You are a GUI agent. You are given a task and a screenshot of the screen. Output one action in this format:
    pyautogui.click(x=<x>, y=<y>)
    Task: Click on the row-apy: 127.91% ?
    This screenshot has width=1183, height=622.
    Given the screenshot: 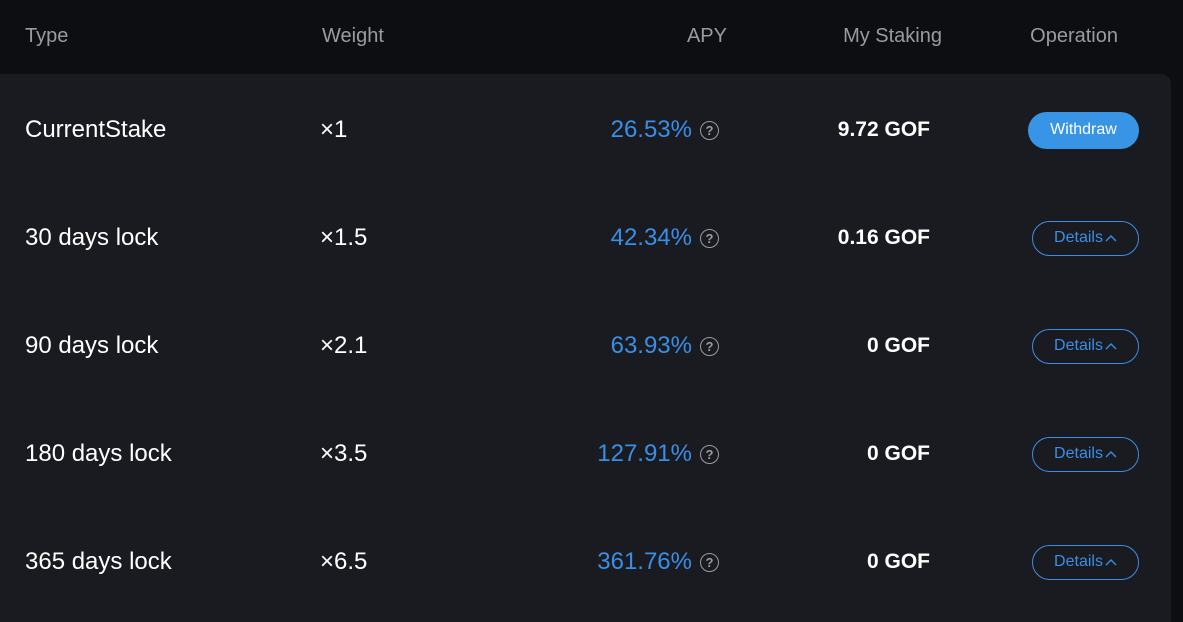 What is the action you would take?
    pyautogui.click(x=658, y=454)
    